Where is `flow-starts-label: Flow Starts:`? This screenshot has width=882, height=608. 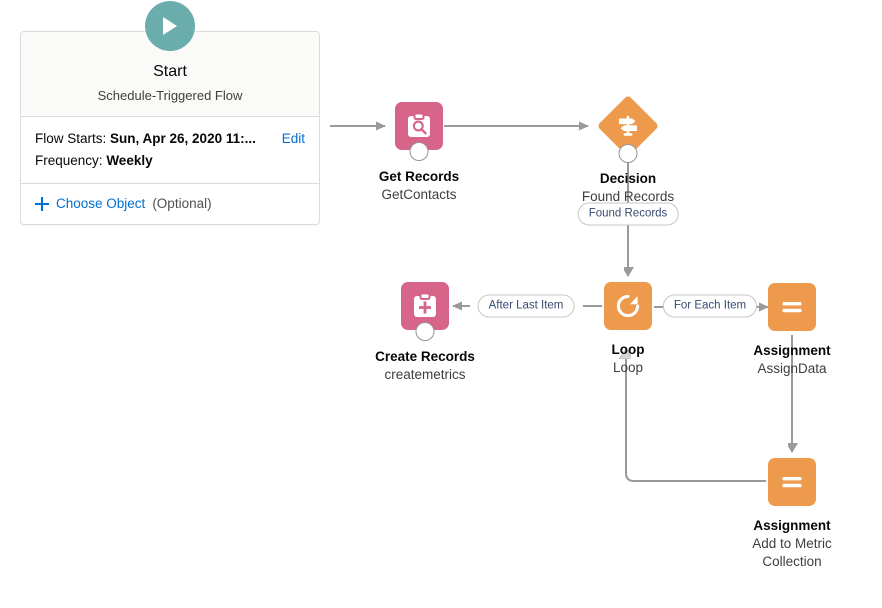 flow-starts-label: Flow Starts: is located at coordinates (71, 138).